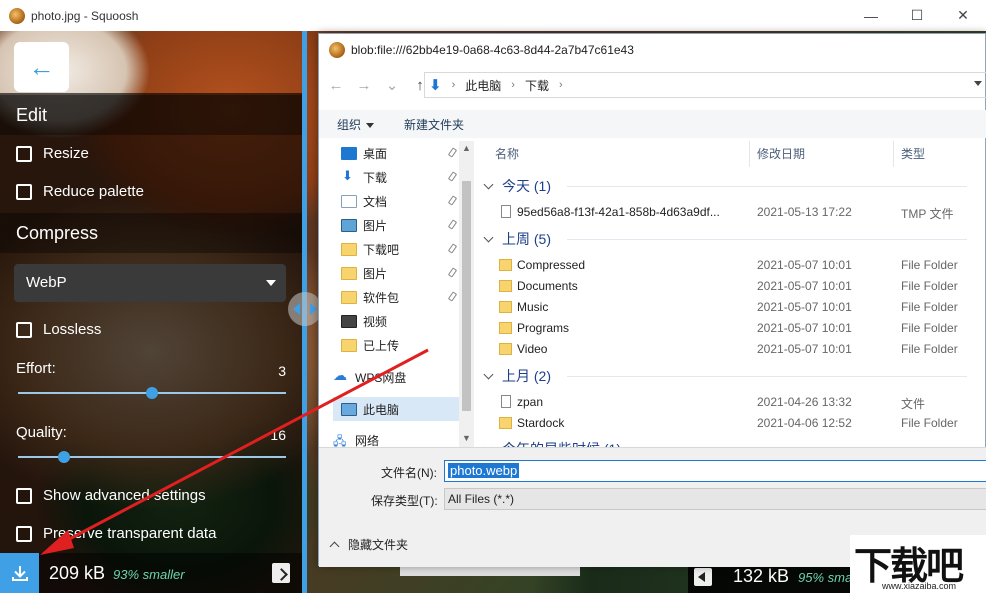 Image resolution: width=986 pixels, height=593 pixels. I want to click on footer-strip, so click(490, 571).